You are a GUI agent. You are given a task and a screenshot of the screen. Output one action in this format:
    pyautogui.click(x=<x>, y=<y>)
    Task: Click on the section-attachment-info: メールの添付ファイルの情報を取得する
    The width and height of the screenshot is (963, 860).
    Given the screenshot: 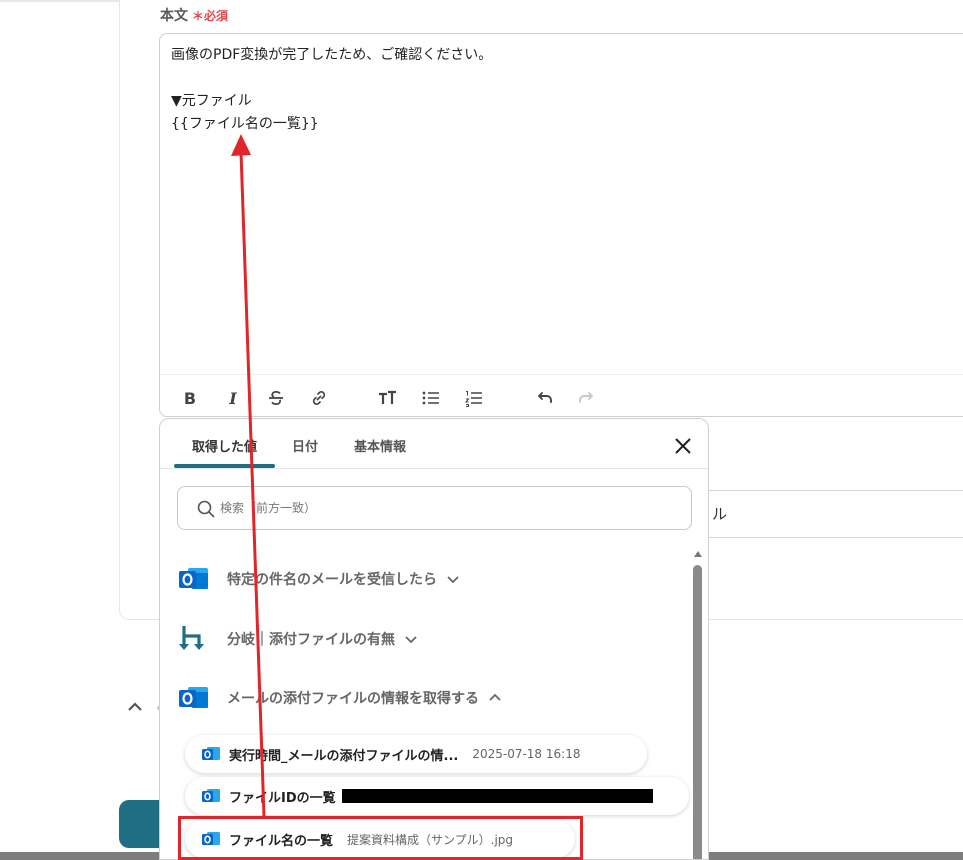 What is the action you would take?
    pyautogui.click(x=340, y=698)
    